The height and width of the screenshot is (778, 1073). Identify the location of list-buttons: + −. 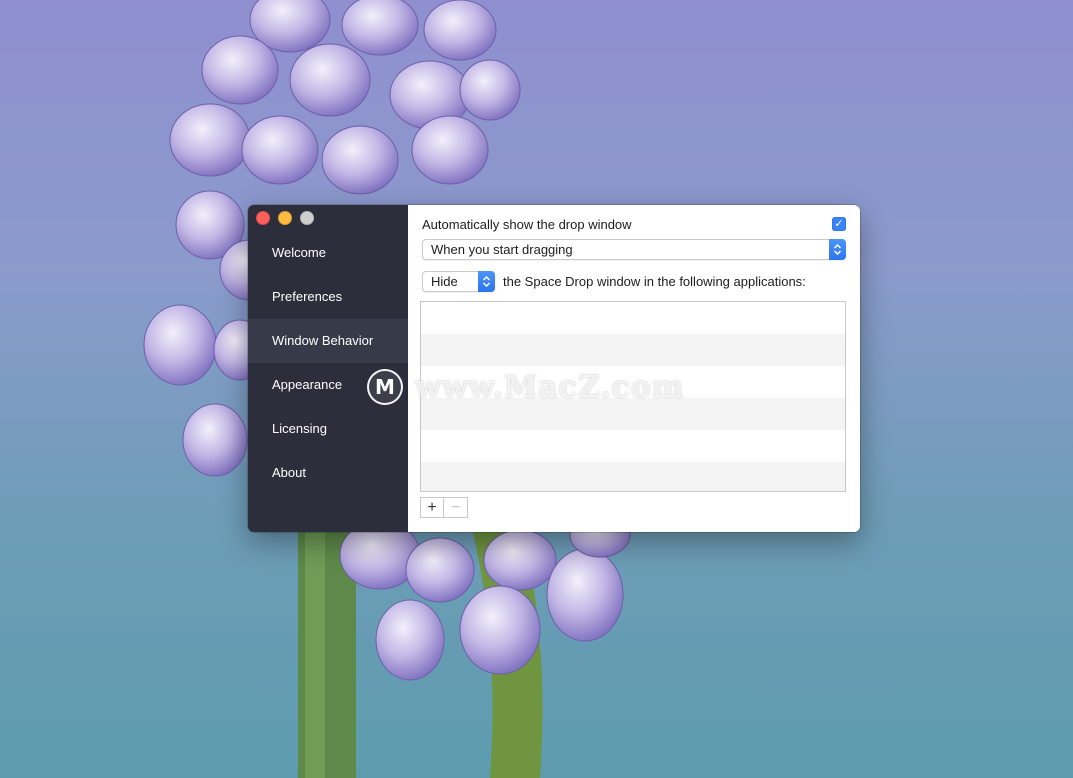
(444, 507).